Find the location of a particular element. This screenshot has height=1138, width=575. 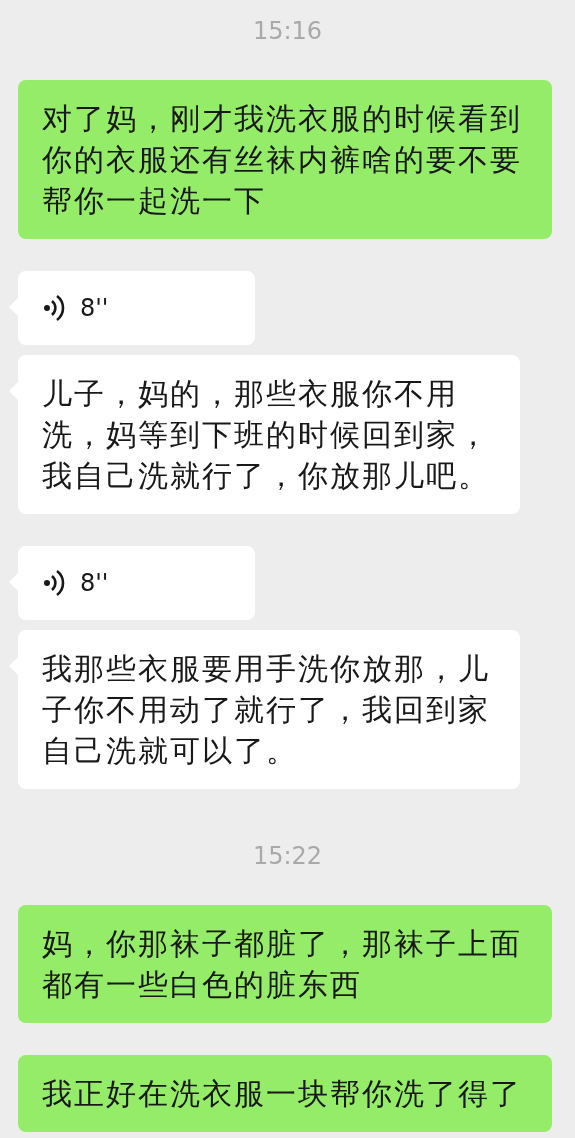

message-bubble: 我那些衣服要用手洗你放那，儿子你不用动了就行了，我回到家自己洗就可以了。 is located at coordinates (269, 709).